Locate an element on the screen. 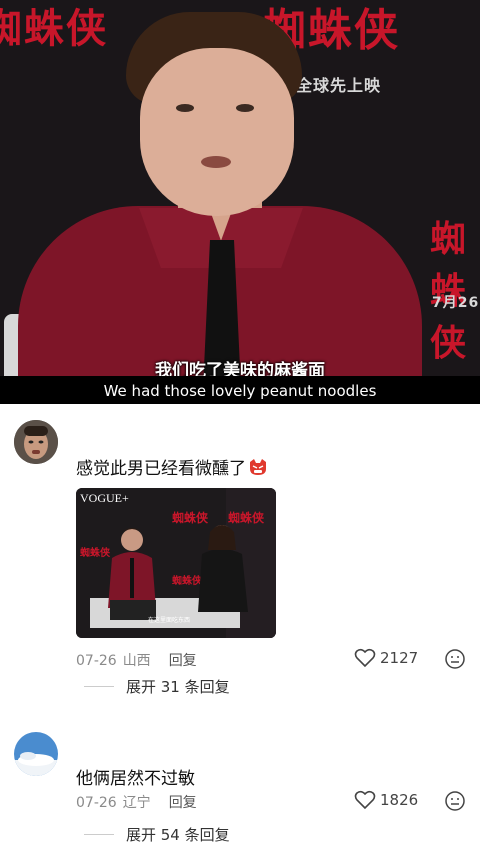  speaker-mouth is located at coordinates (216, 162).